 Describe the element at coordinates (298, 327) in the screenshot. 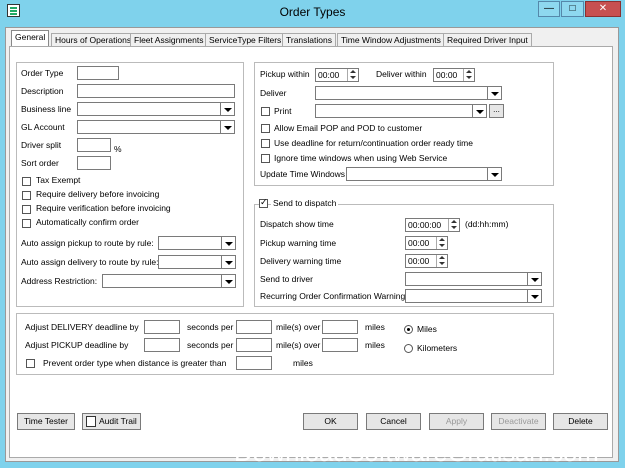

I see `miles-over-label: mile(s) over` at that location.